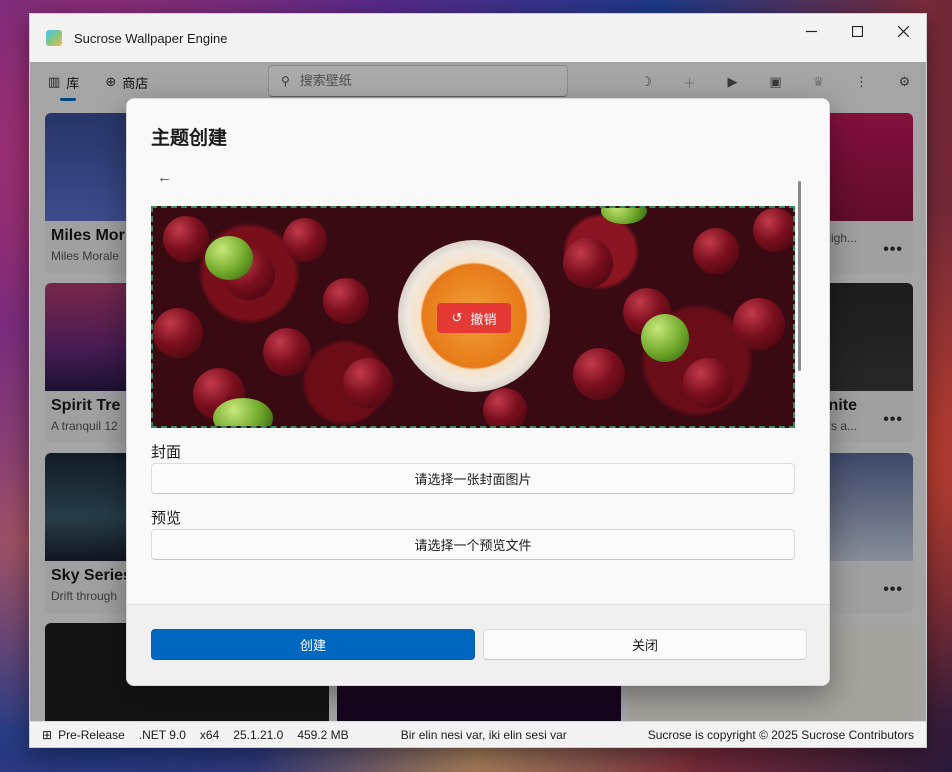 The height and width of the screenshot is (772, 952). I want to click on select-cover-button: 请选择一张封面图片, so click(473, 478).